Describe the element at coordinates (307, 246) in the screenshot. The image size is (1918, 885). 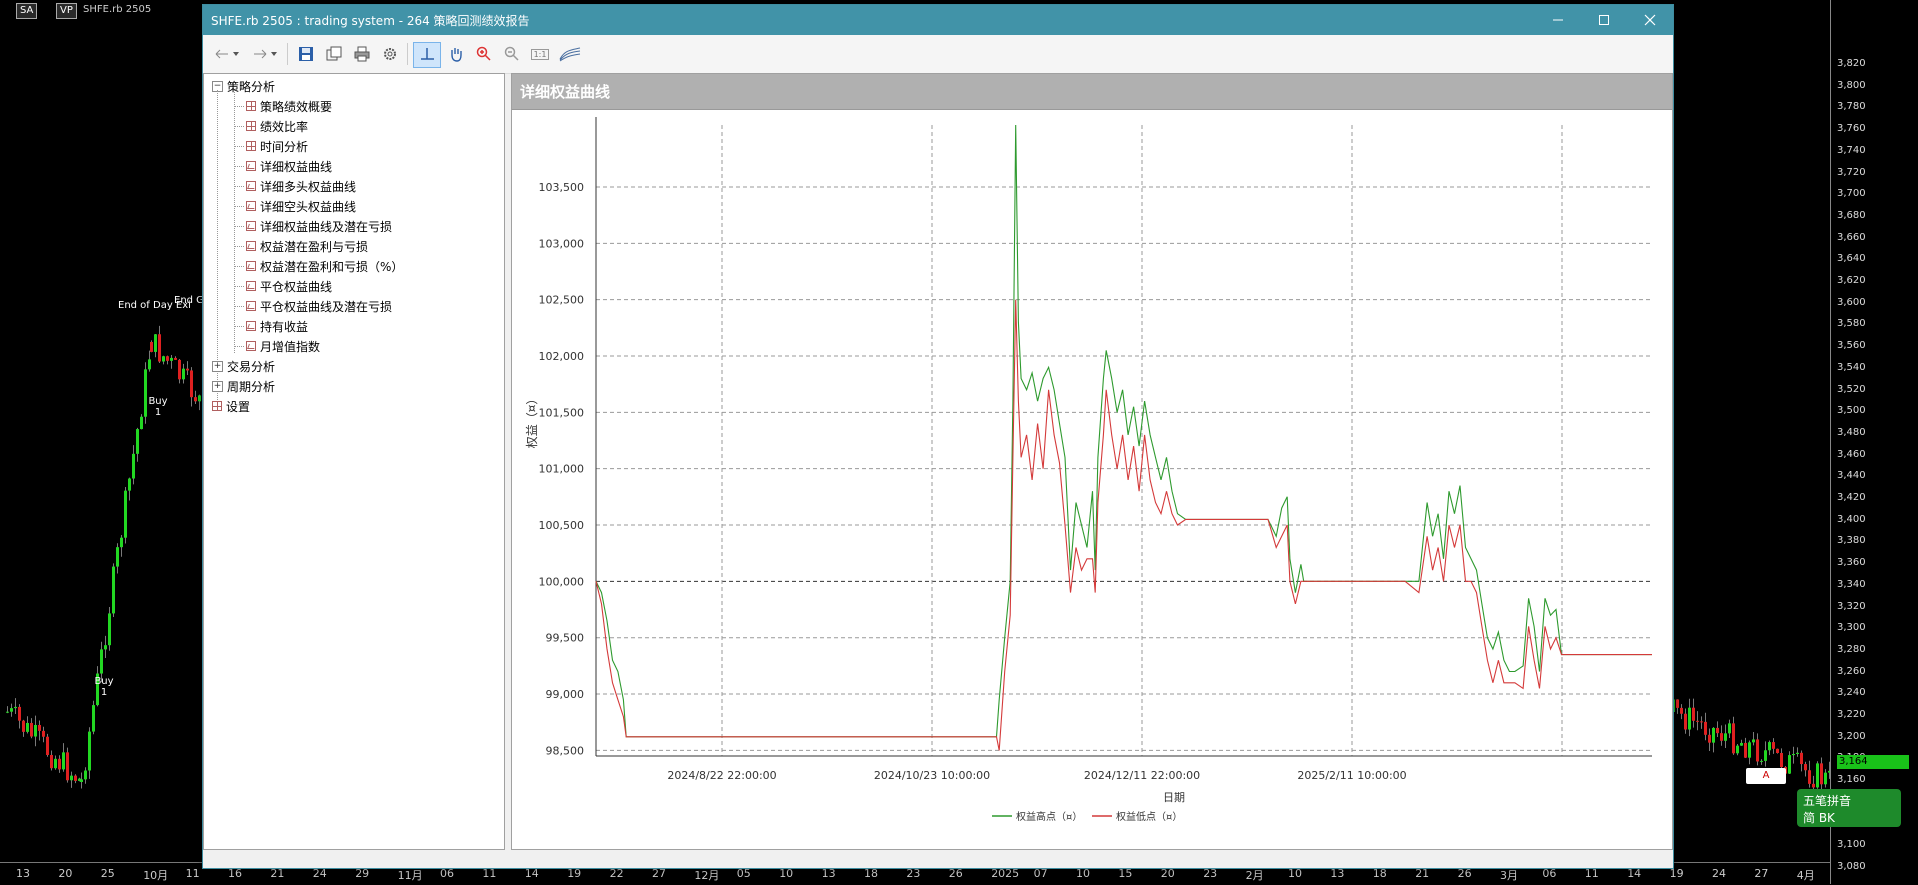
I see `tree-item: 权益潜在盈利与亏损` at that location.